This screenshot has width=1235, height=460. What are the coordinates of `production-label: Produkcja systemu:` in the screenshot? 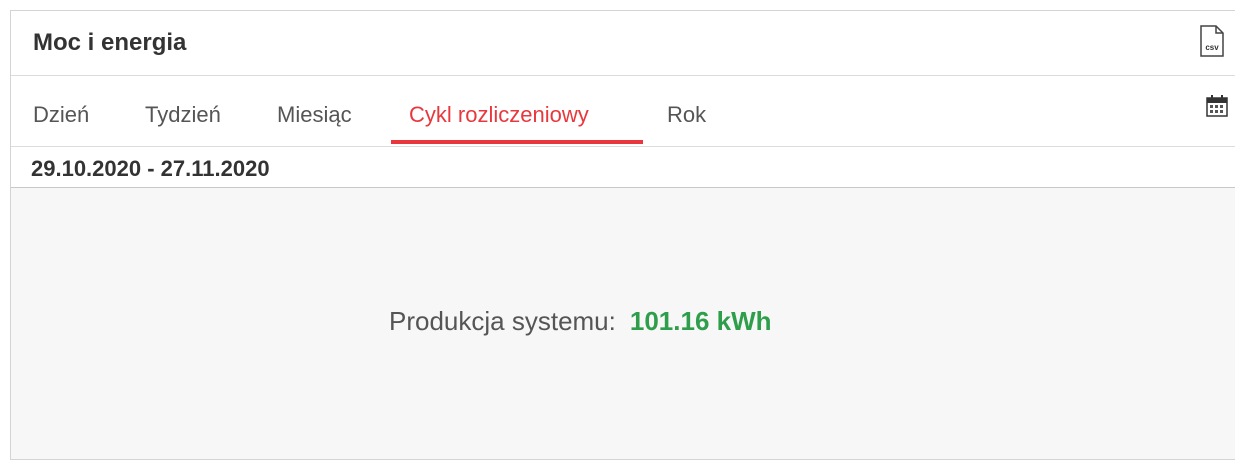 It's located at (502, 321).